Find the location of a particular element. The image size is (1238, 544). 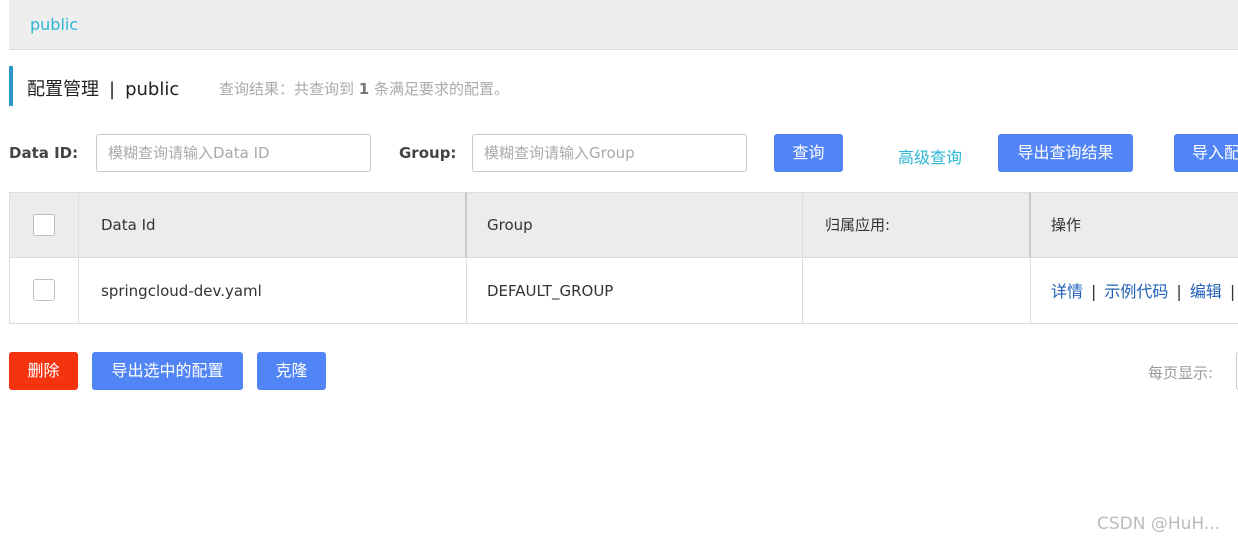

group-search-input is located at coordinates (609, 153).